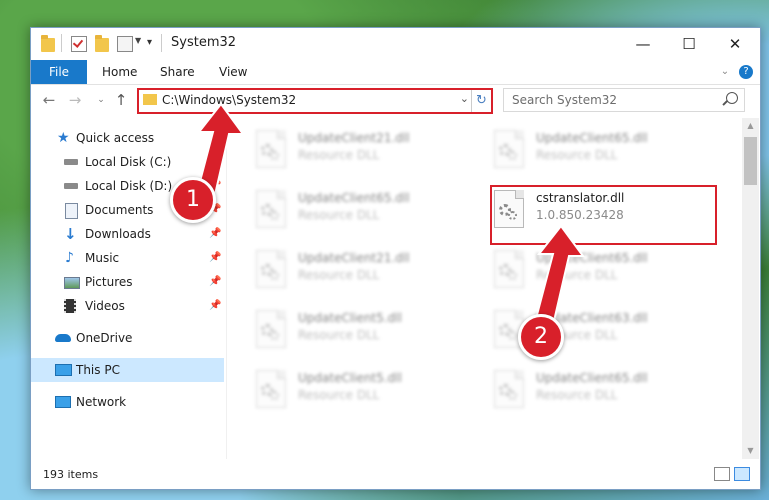 This screenshot has width=769, height=500. What do you see at coordinates (177, 72) in the screenshot?
I see `tab-share: Share` at bounding box center [177, 72].